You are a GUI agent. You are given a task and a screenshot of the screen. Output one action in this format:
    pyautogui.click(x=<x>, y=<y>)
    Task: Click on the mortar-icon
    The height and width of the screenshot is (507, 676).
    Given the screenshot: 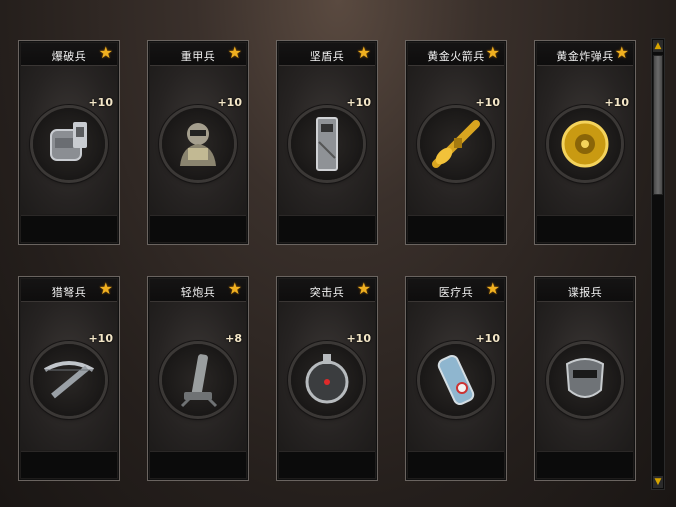 What is the action you would take?
    pyautogui.click(x=198, y=380)
    